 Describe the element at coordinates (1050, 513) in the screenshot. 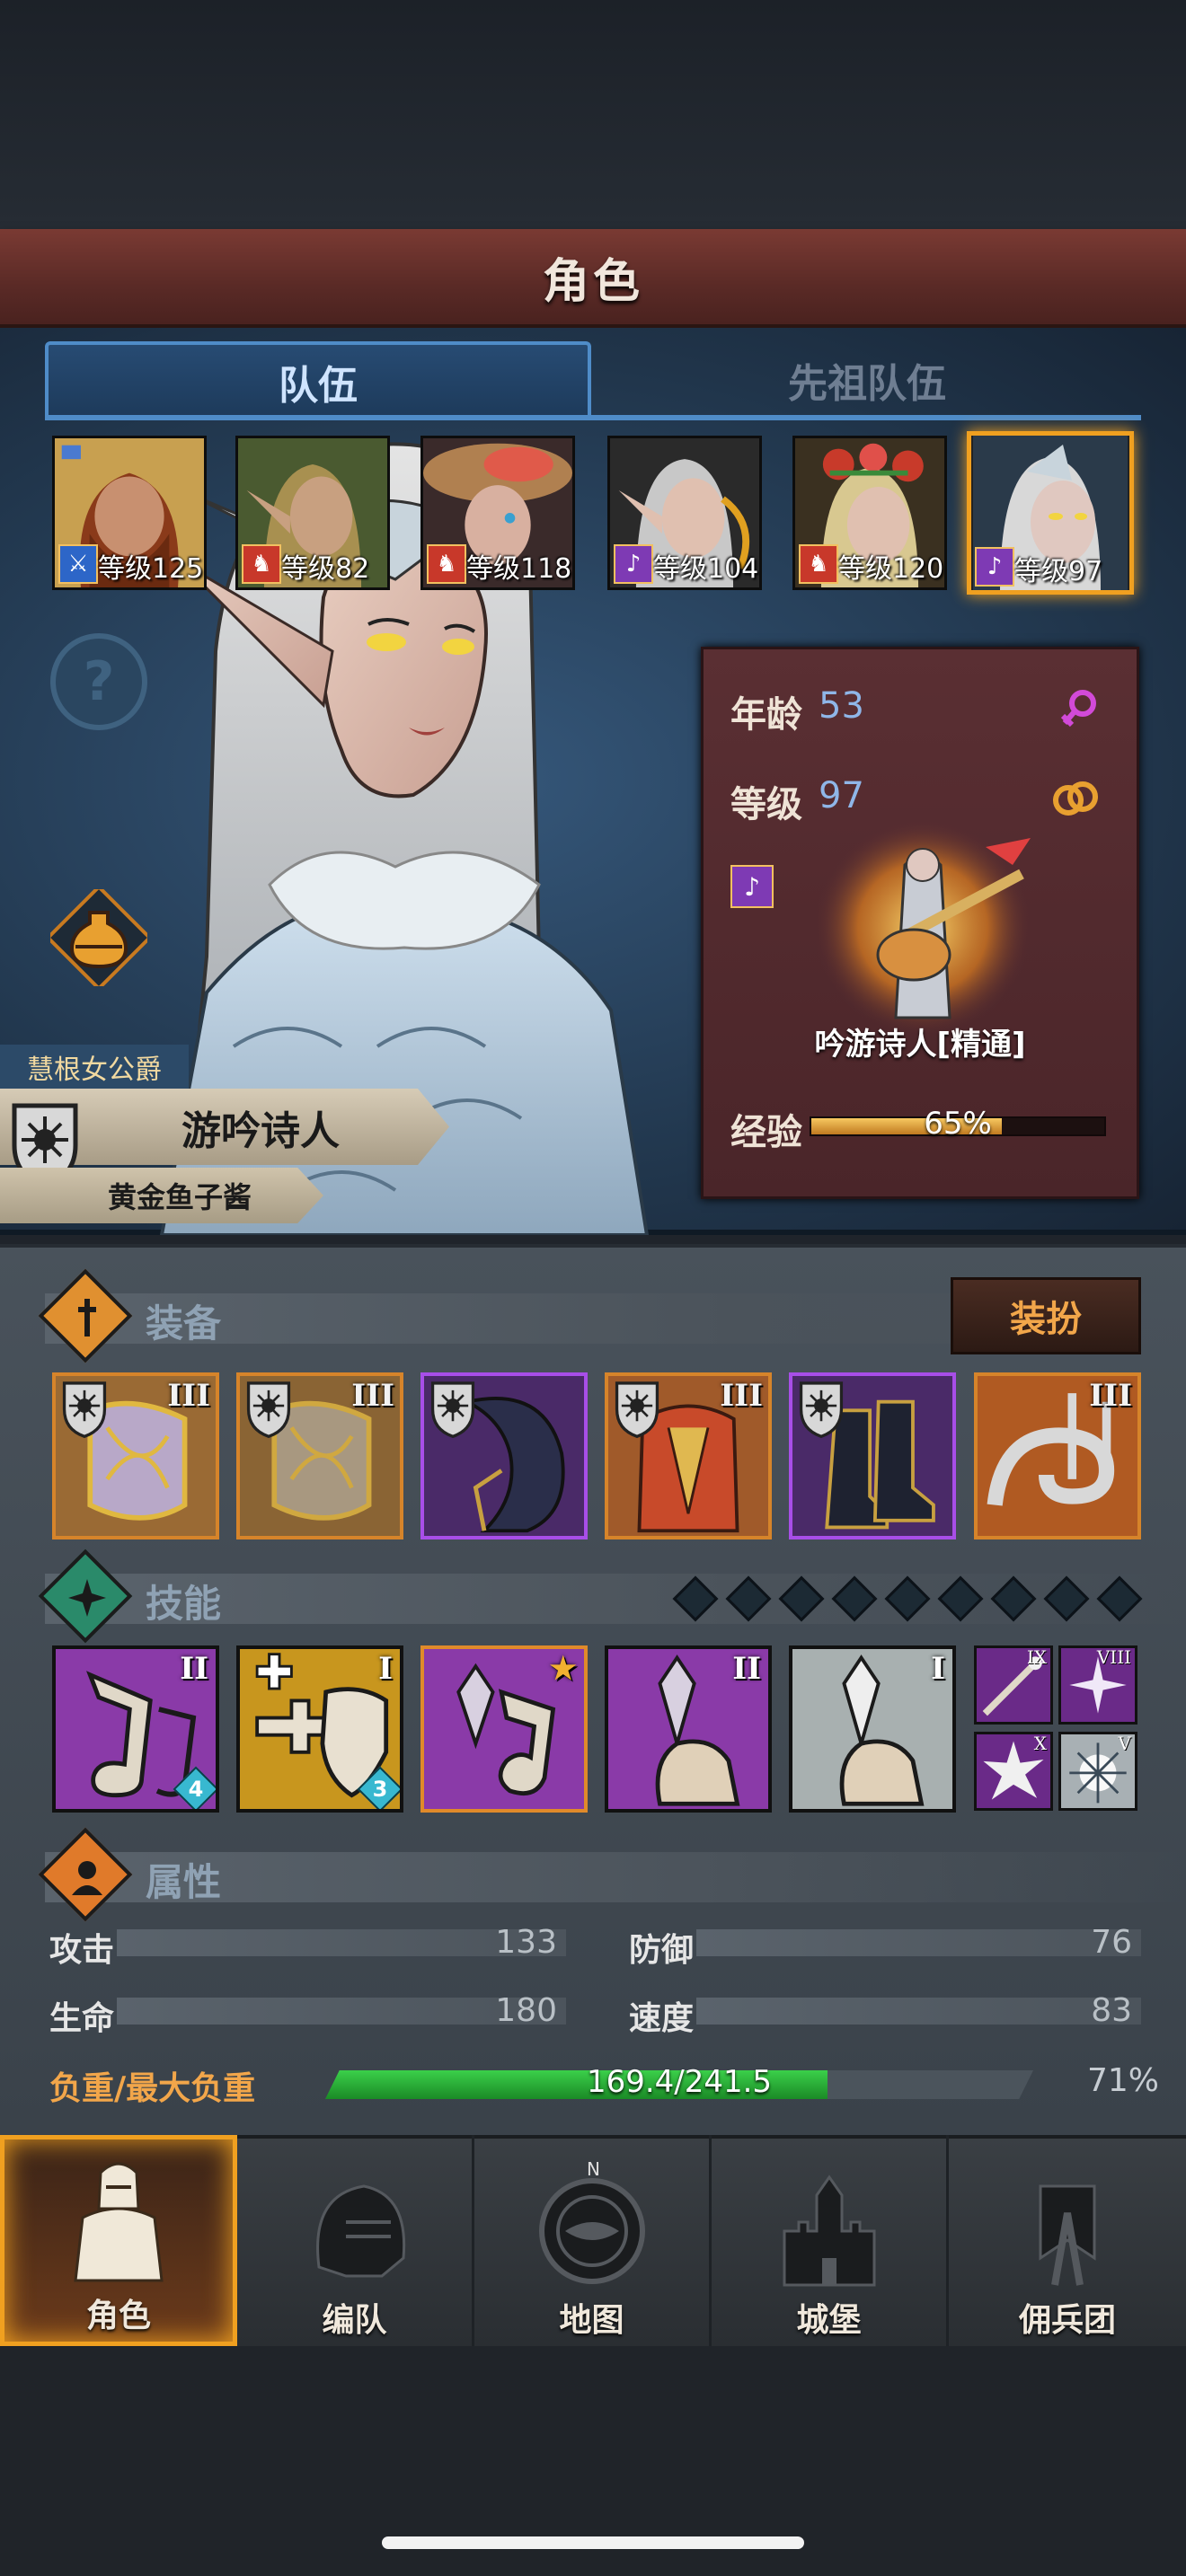

I see `roster-slot-6-selected: ♪ 等级97` at that location.